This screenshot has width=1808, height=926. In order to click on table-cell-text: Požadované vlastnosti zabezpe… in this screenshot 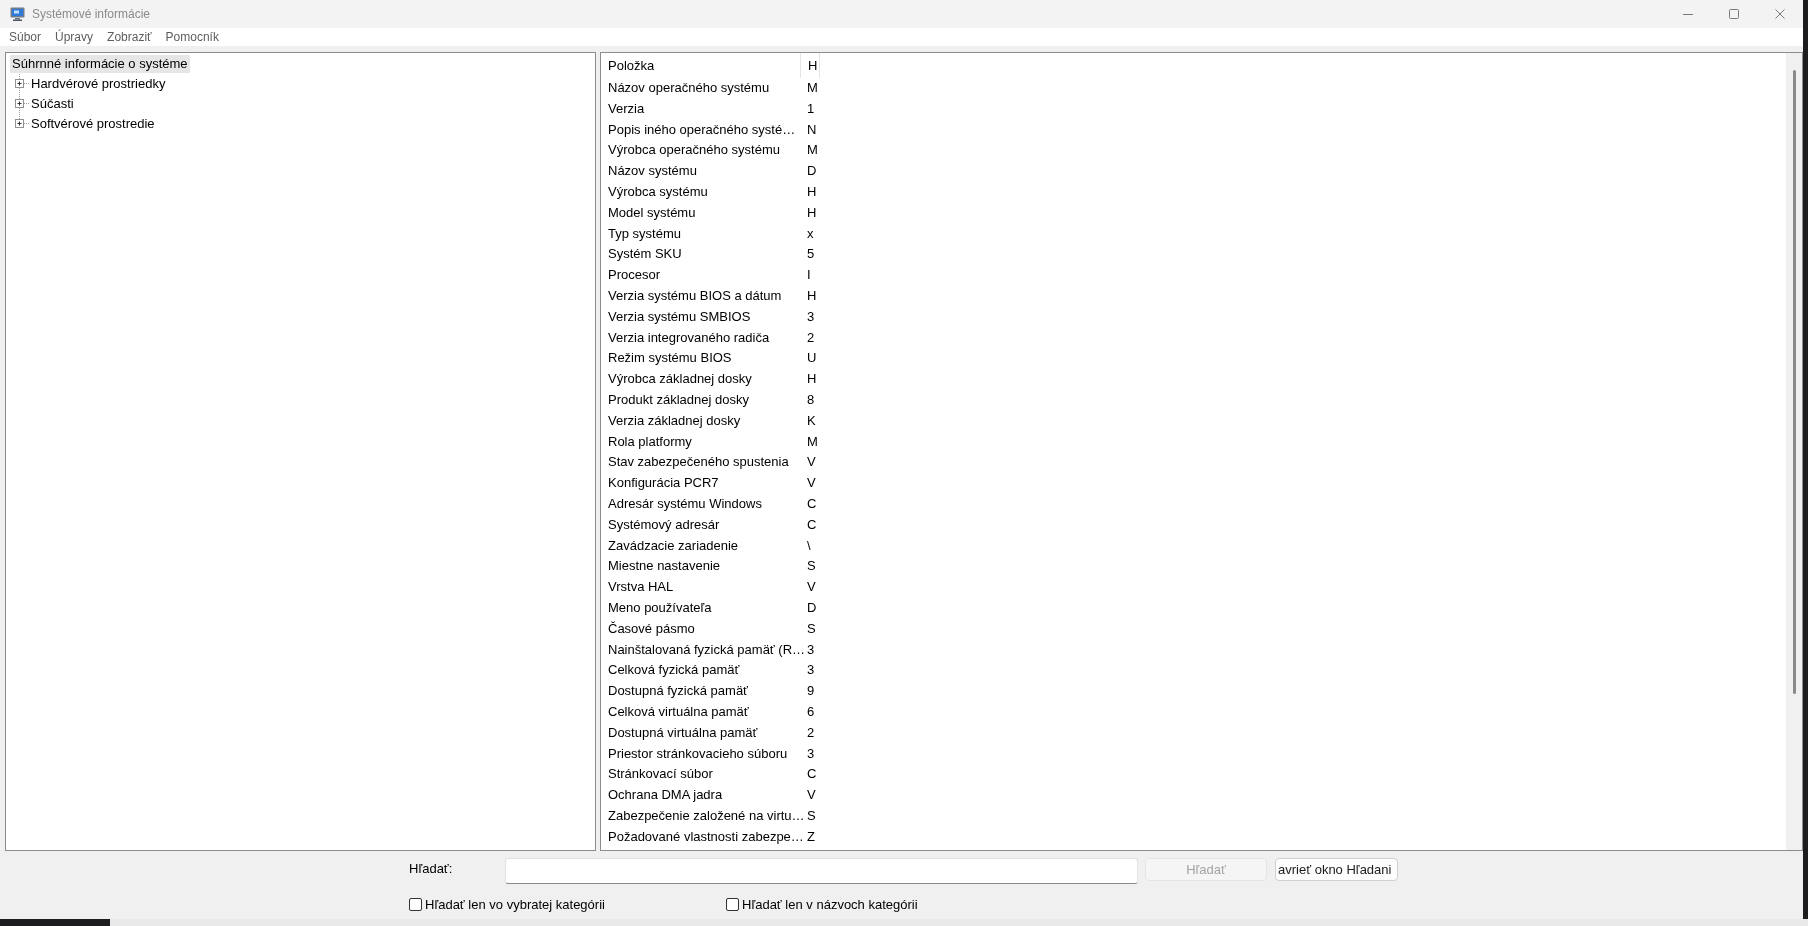, I will do `click(704, 836)`.